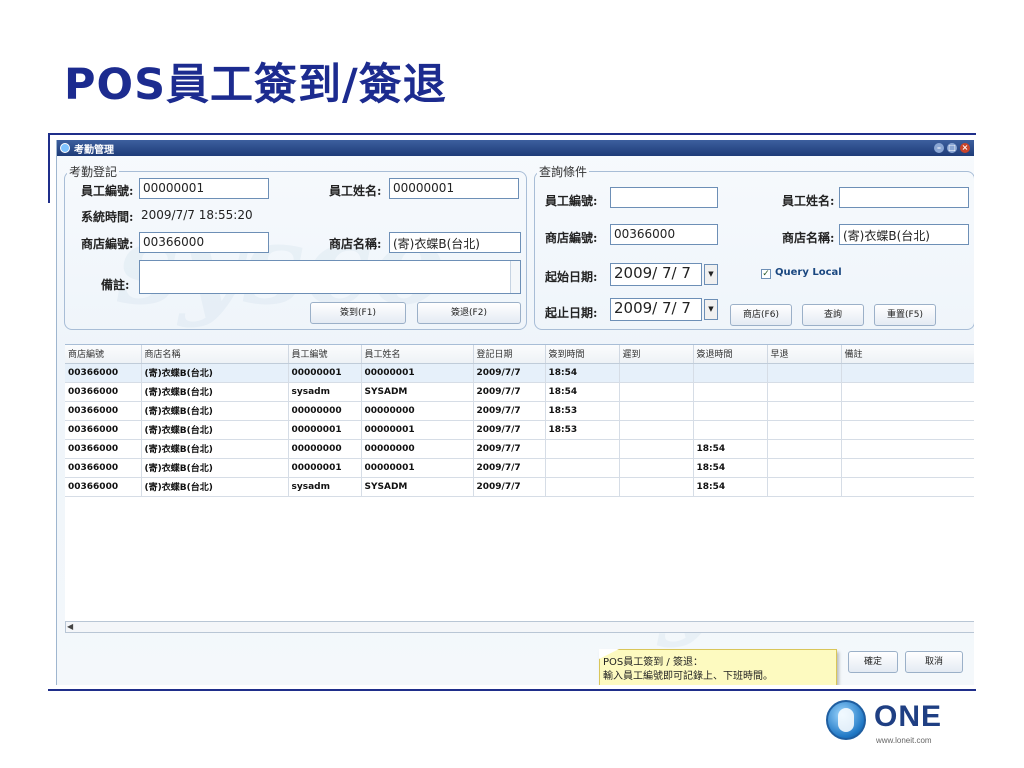 Image resolution: width=1024 pixels, height=768 pixels. What do you see at coordinates (718, 667) in the screenshot?
I see `hint-callout: POS員工簽到 / 簽退： 輸入員工編號即可記錄上、下班時間。` at bounding box center [718, 667].